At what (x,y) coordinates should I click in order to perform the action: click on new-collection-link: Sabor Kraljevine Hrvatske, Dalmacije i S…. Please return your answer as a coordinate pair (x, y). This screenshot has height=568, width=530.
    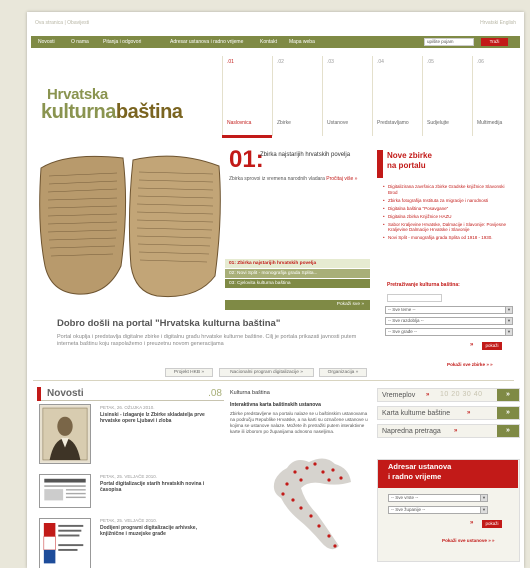
    Looking at the image, I should click on (448, 227).